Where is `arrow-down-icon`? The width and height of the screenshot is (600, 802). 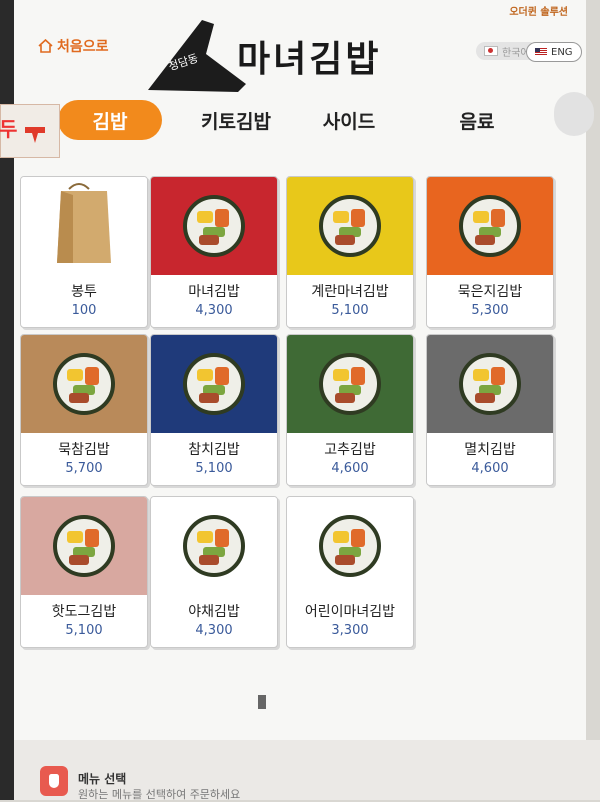
arrow-down-icon is located at coordinates (35, 135).